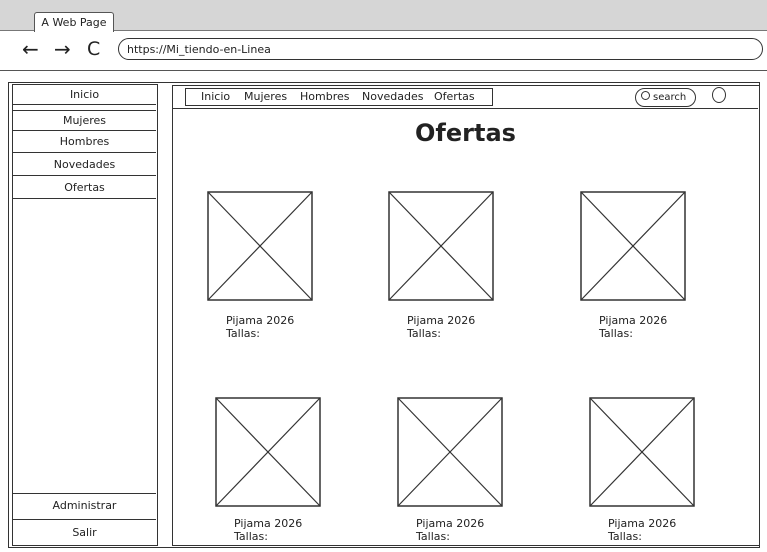 This screenshot has width=767, height=552. What do you see at coordinates (719, 95) in the screenshot?
I see `user-avatar-icon` at bounding box center [719, 95].